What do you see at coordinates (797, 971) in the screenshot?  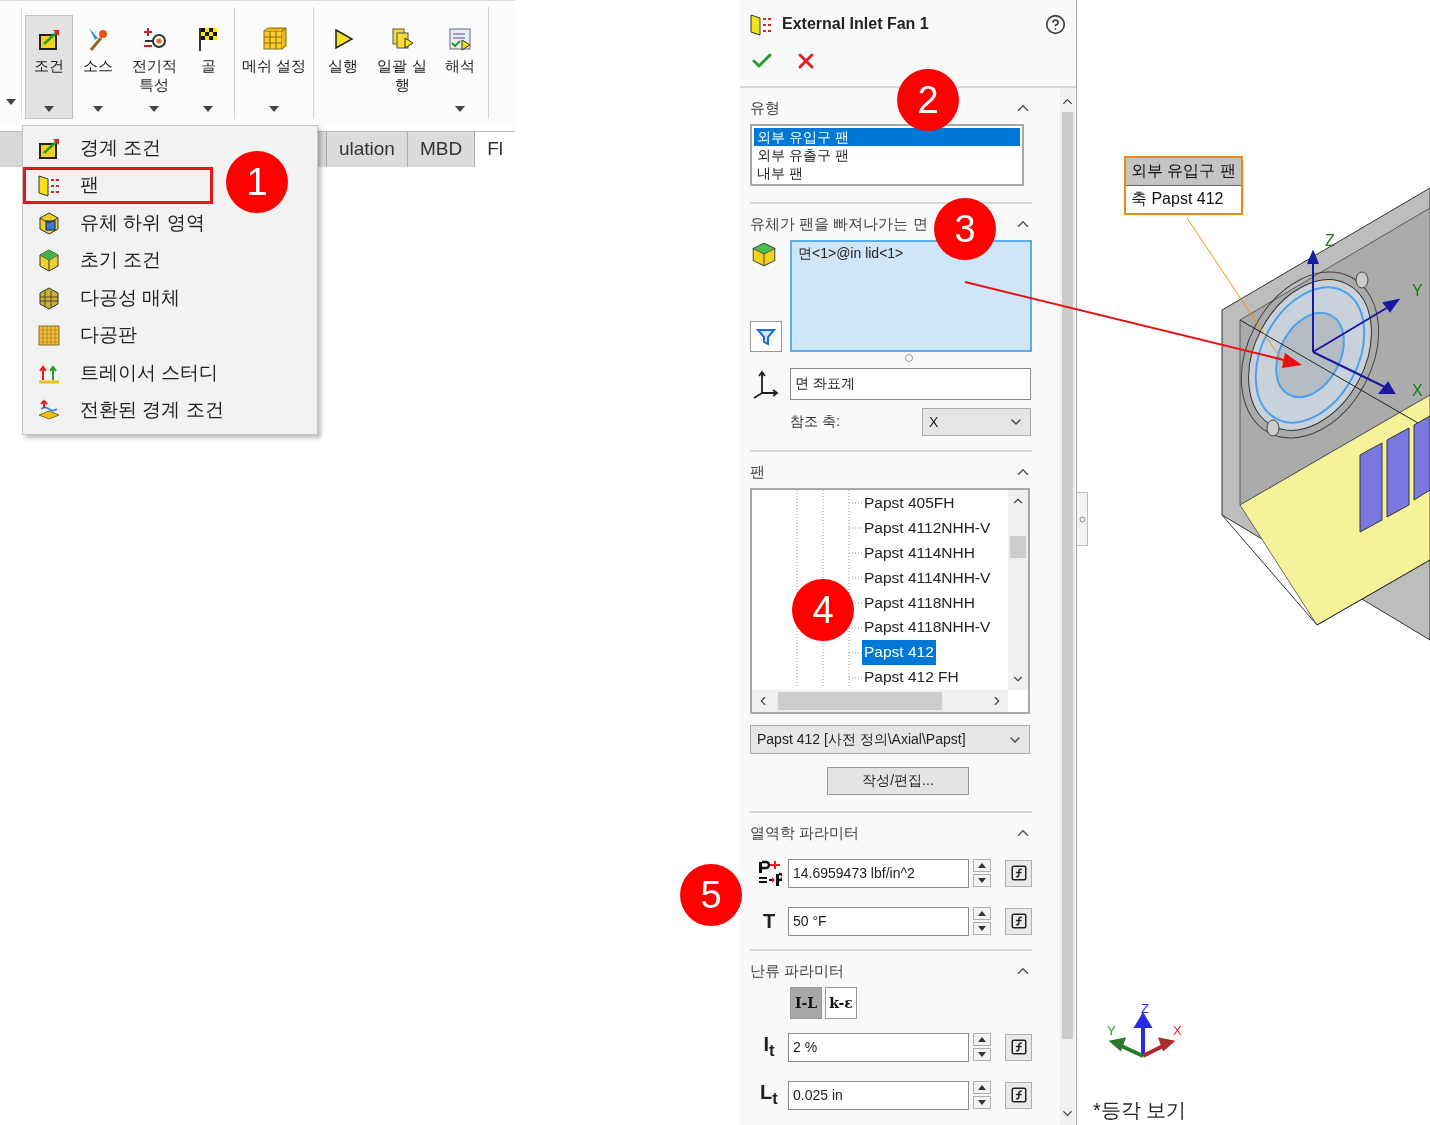 I see `section-title: 난류 파라미터` at bounding box center [797, 971].